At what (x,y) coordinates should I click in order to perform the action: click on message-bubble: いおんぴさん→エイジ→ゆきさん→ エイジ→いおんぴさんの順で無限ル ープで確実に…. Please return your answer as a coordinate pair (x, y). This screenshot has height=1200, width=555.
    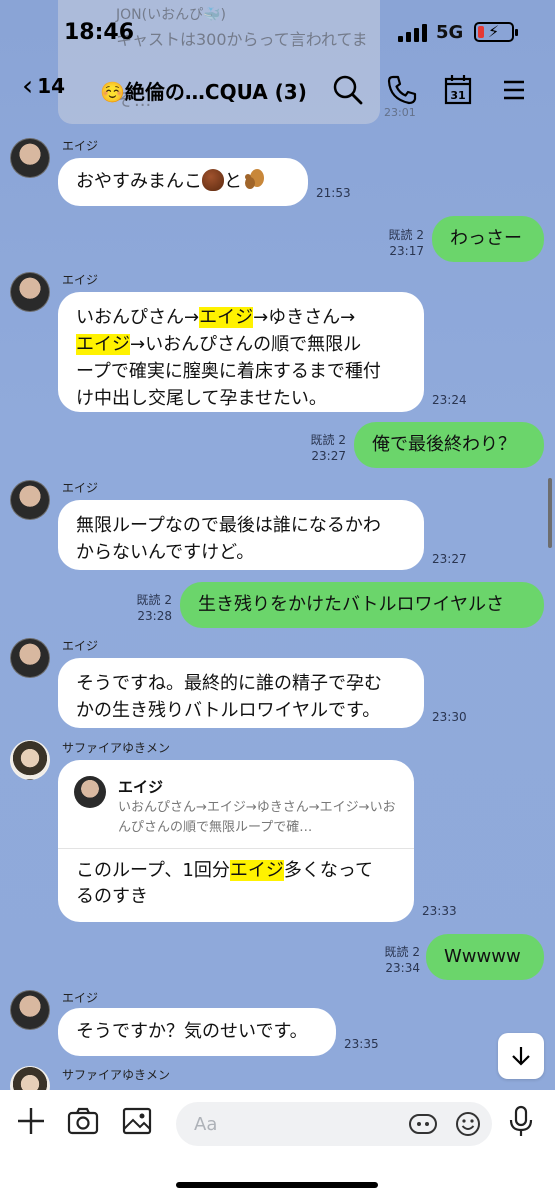
    Looking at the image, I should click on (241, 352).